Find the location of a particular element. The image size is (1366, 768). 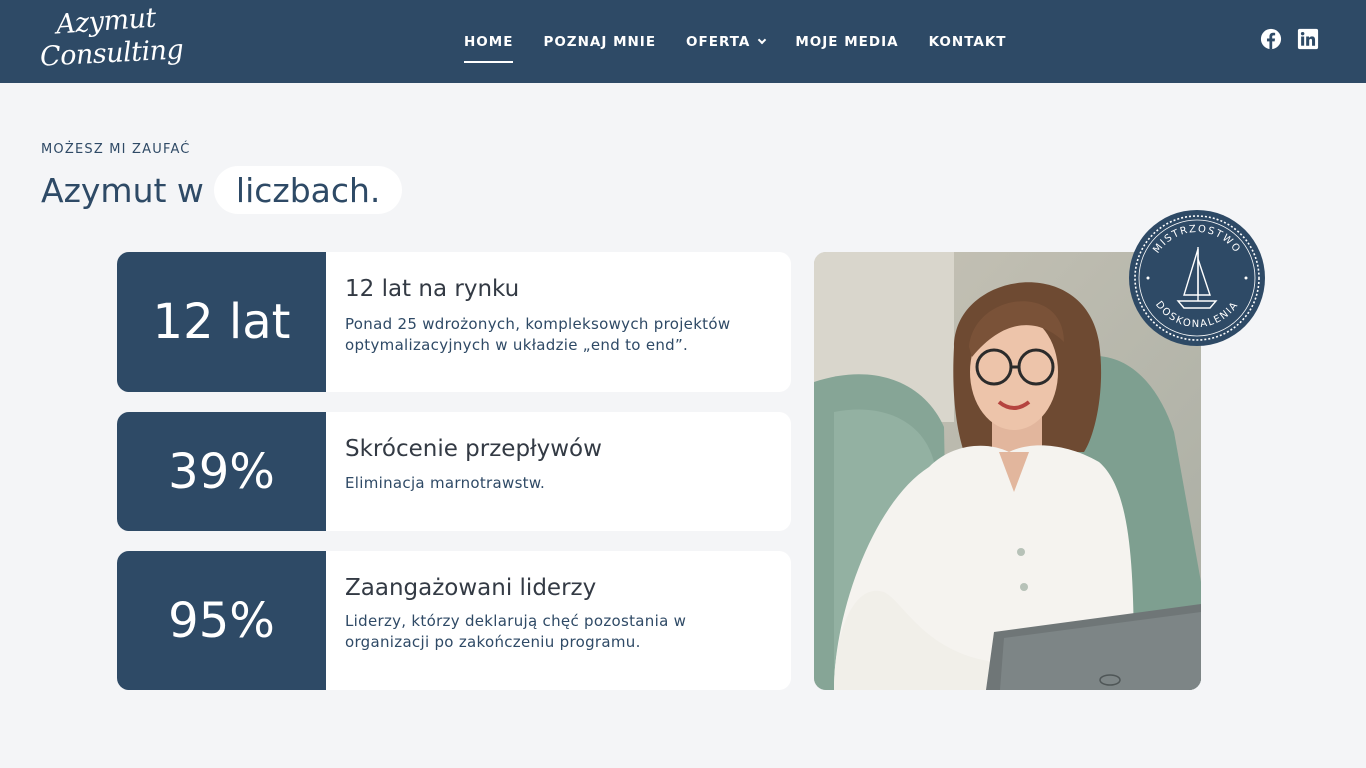

azymut-logo: Azymut Consulting is located at coordinates (111, 40).